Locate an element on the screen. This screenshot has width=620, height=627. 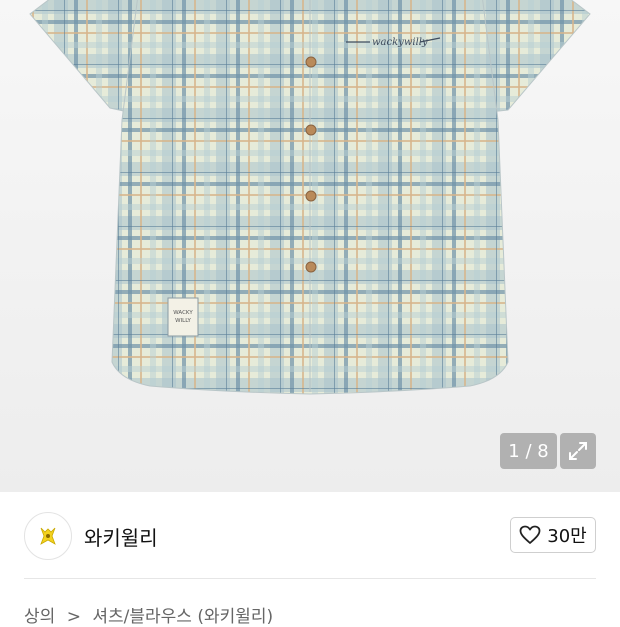
breadcrumb-subcategory: 셔츠/블라우스 (와키윌리) is located at coordinates (182, 617).